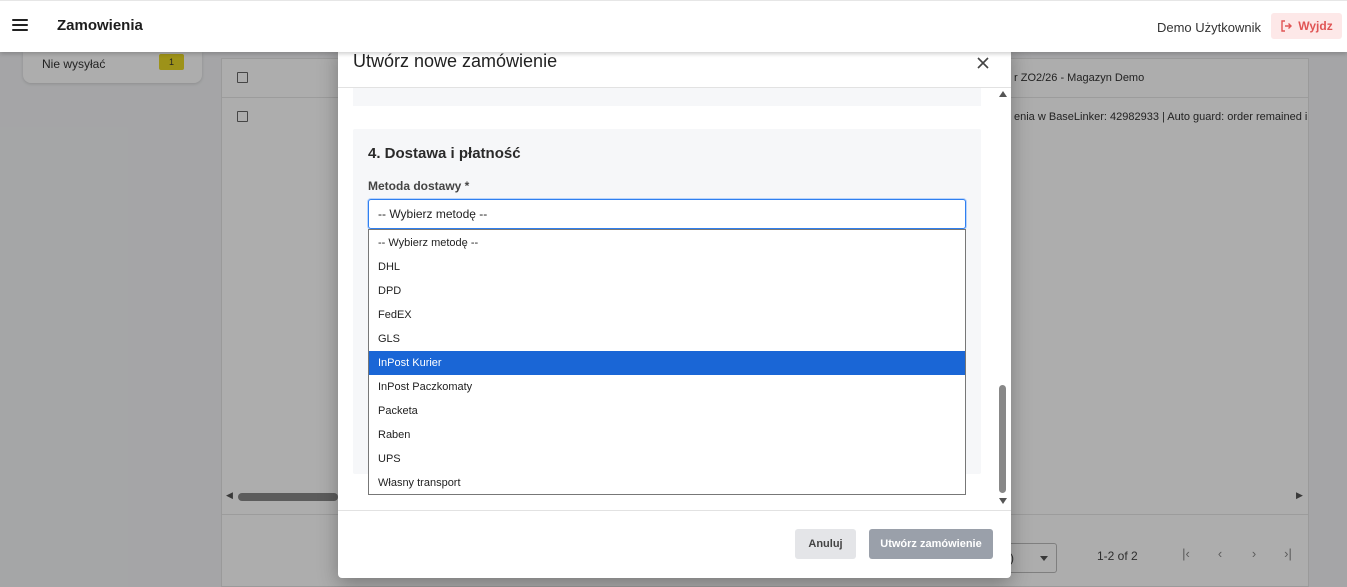 This screenshot has height=587, width=1347. I want to click on option-packeta: Packeta, so click(667, 411).